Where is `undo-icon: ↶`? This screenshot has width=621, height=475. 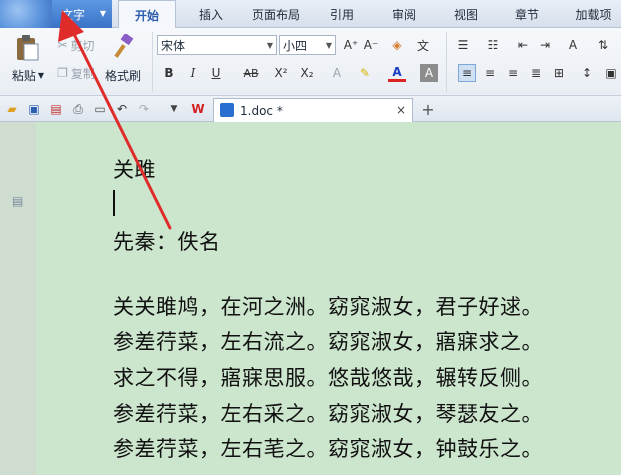
undo-icon: ↶ is located at coordinates (122, 109).